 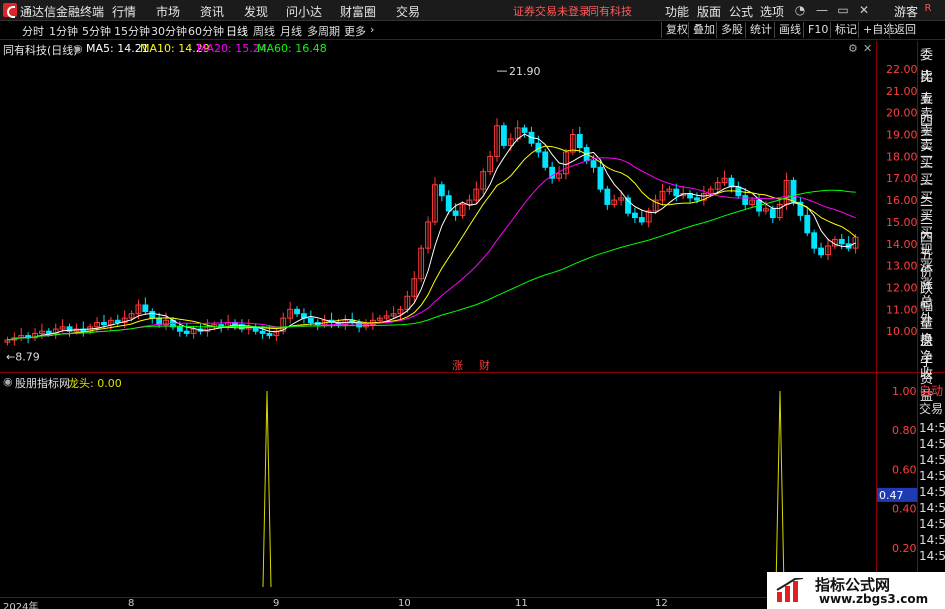 I want to click on menu-item-discover: 发现, so click(x=256, y=11).